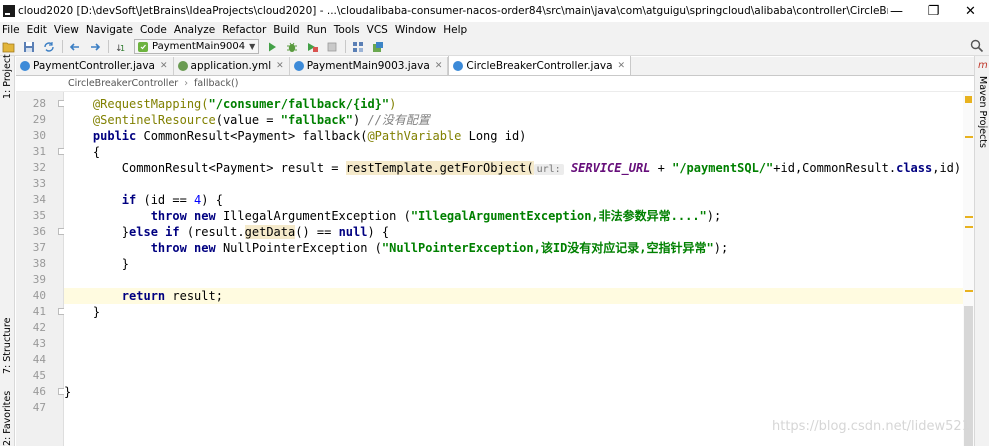 The width and height of the screenshot is (989, 446). I want to click on code-token: (id ==, so click(165, 200).